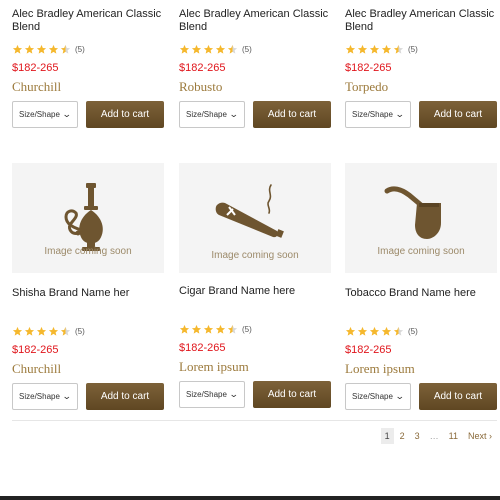 The width and height of the screenshot is (500, 500). I want to click on divider, so click(254, 420).